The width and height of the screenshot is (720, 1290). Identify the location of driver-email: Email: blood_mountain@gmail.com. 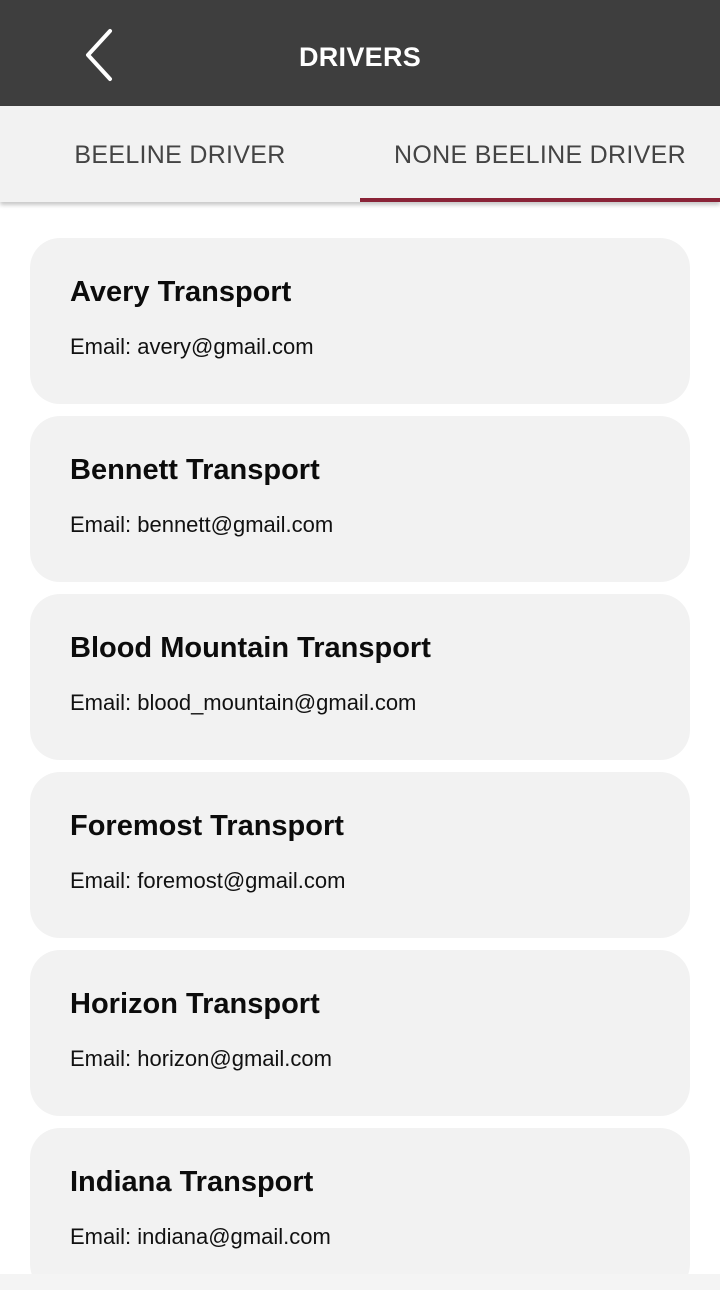
(243, 702).